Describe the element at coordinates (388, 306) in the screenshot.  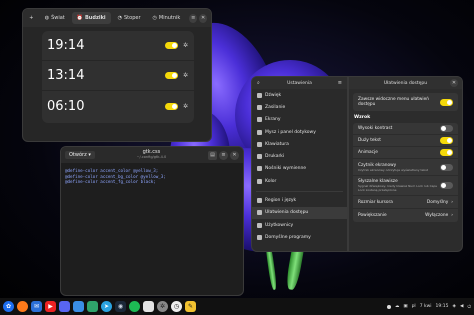
I see `record-icon` at that location.